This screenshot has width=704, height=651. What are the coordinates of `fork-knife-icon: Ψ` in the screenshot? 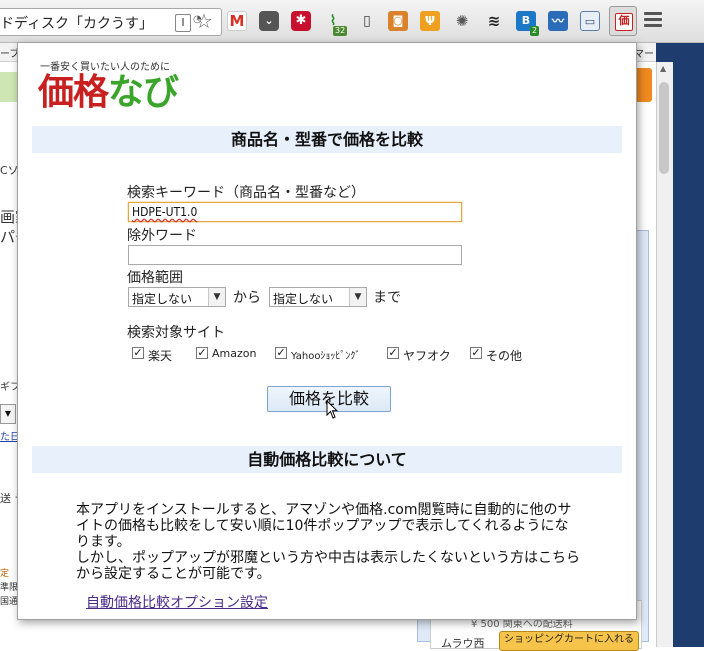 It's located at (430, 21).